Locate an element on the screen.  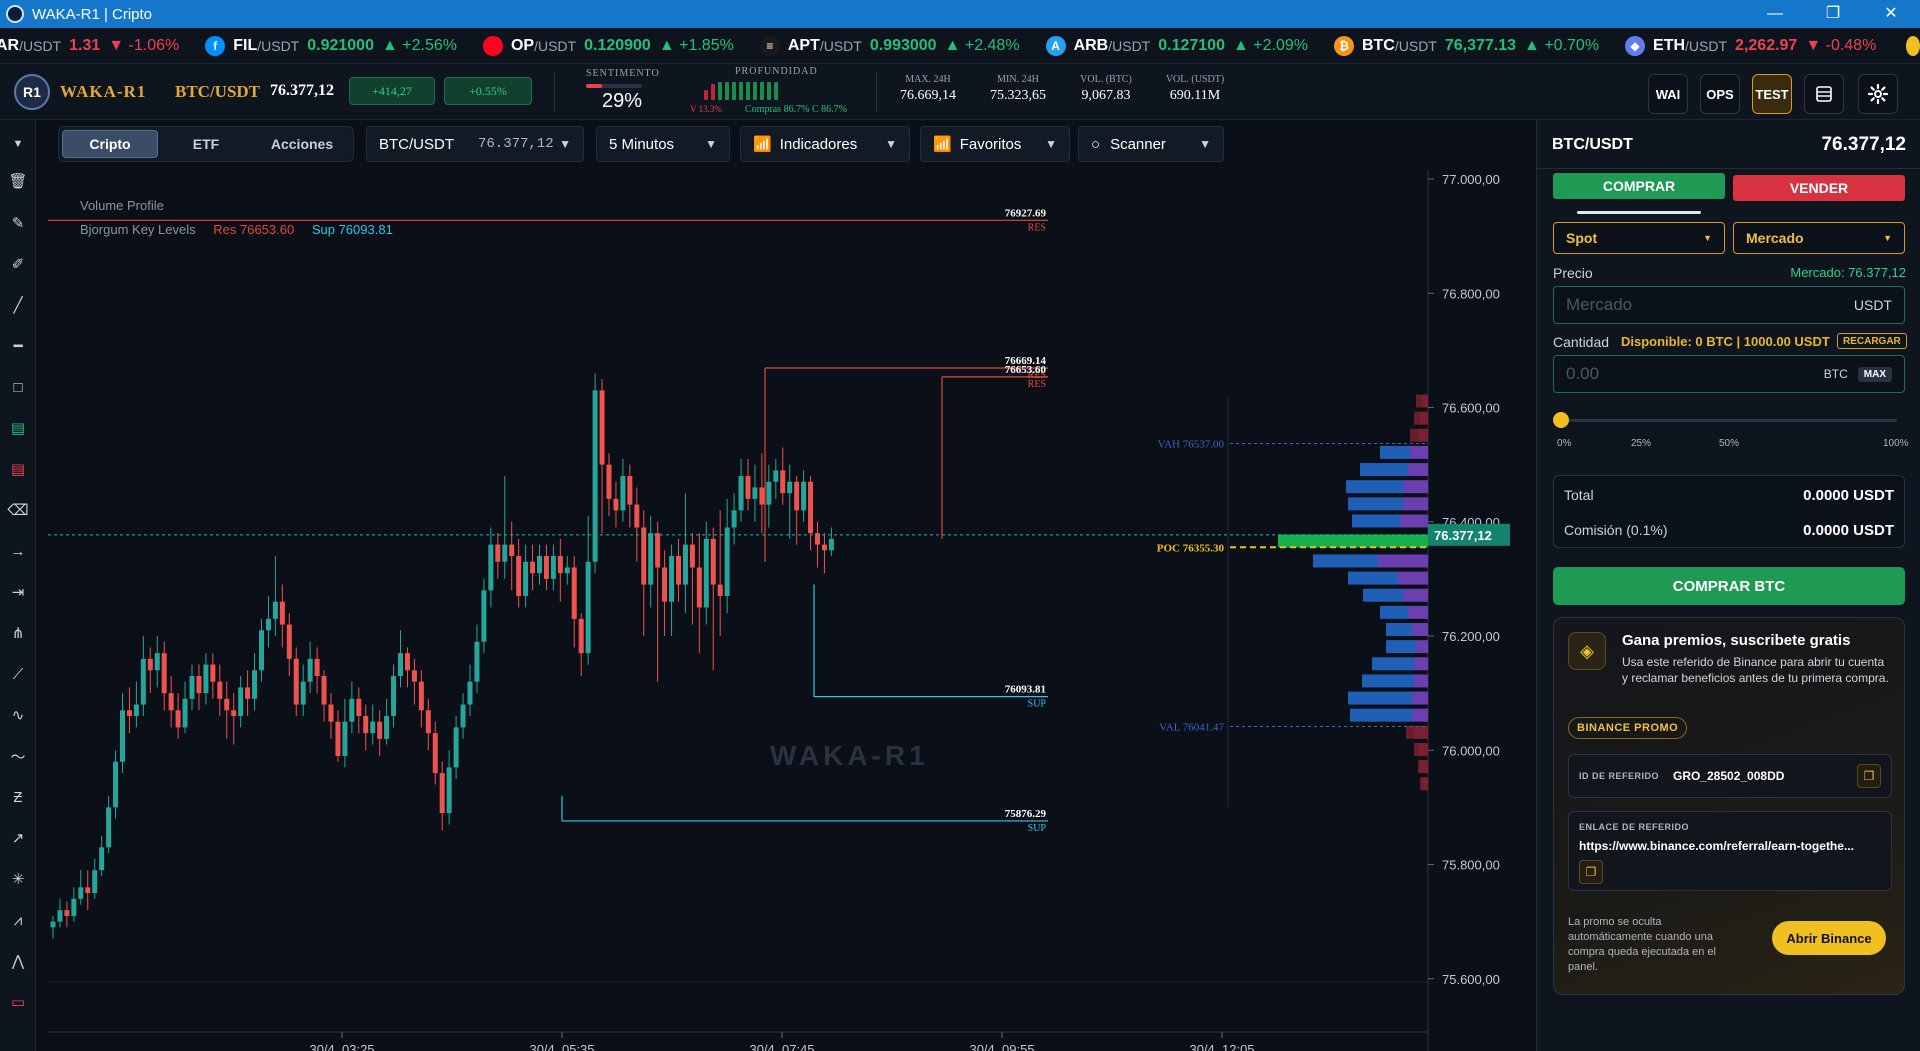
op-coin-icon is located at coordinates (492, 45).